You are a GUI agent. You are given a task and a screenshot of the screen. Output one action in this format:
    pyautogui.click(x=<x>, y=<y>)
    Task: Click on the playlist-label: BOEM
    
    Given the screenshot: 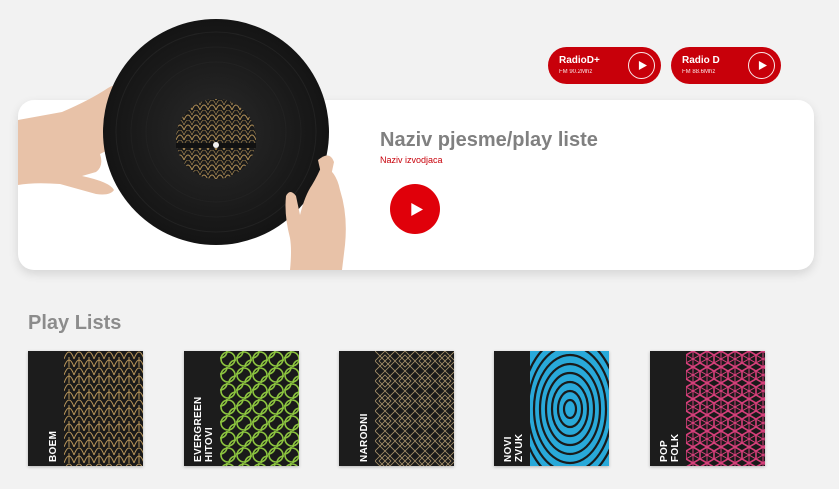 What is the action you would take?
    pyautogui.click(x=53, y=446)
    